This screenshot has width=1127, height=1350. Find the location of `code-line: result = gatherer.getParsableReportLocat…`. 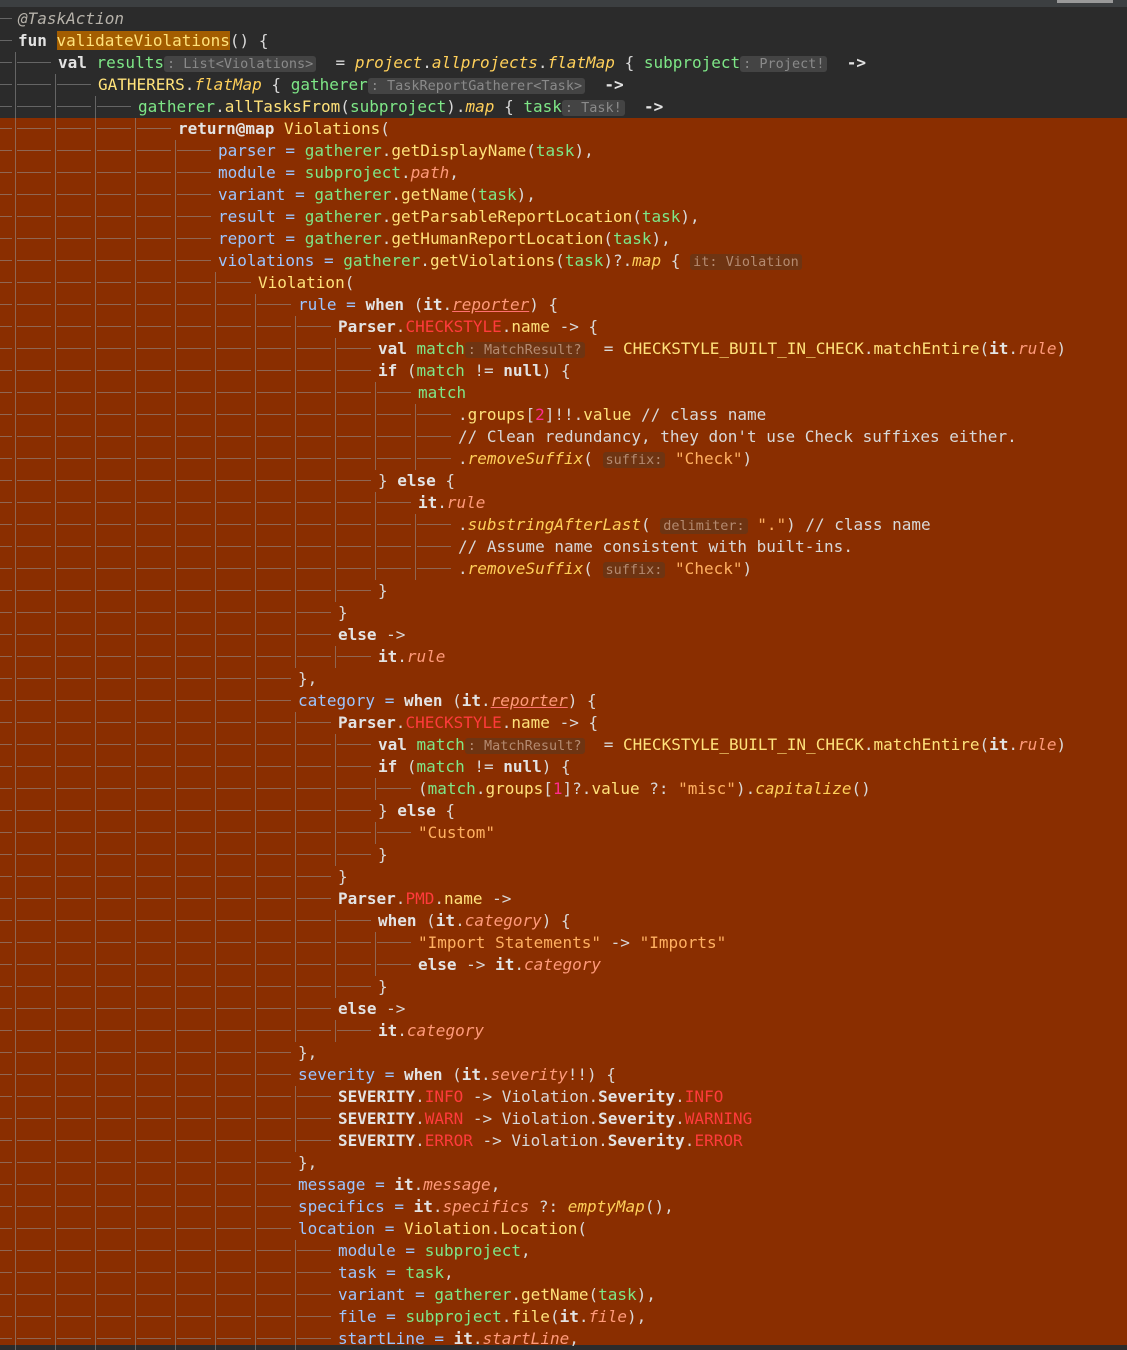

code-line: result = gatherer.getParsableReportLocat… is located at coordinates (563, 217).